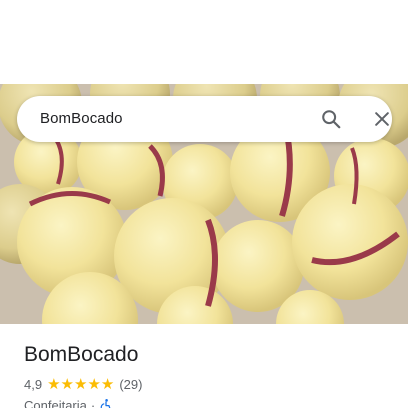  I want to click on category-row: Confeitaria ·, so click(68, 402).